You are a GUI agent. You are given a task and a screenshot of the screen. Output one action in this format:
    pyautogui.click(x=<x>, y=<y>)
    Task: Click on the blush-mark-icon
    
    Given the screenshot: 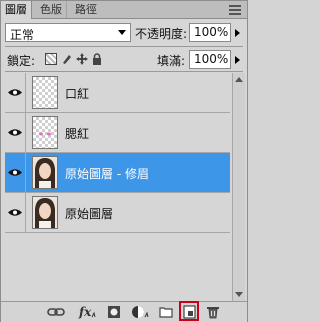 What is the action you would take?
    pyautogui.click(x=45, y=134)
    